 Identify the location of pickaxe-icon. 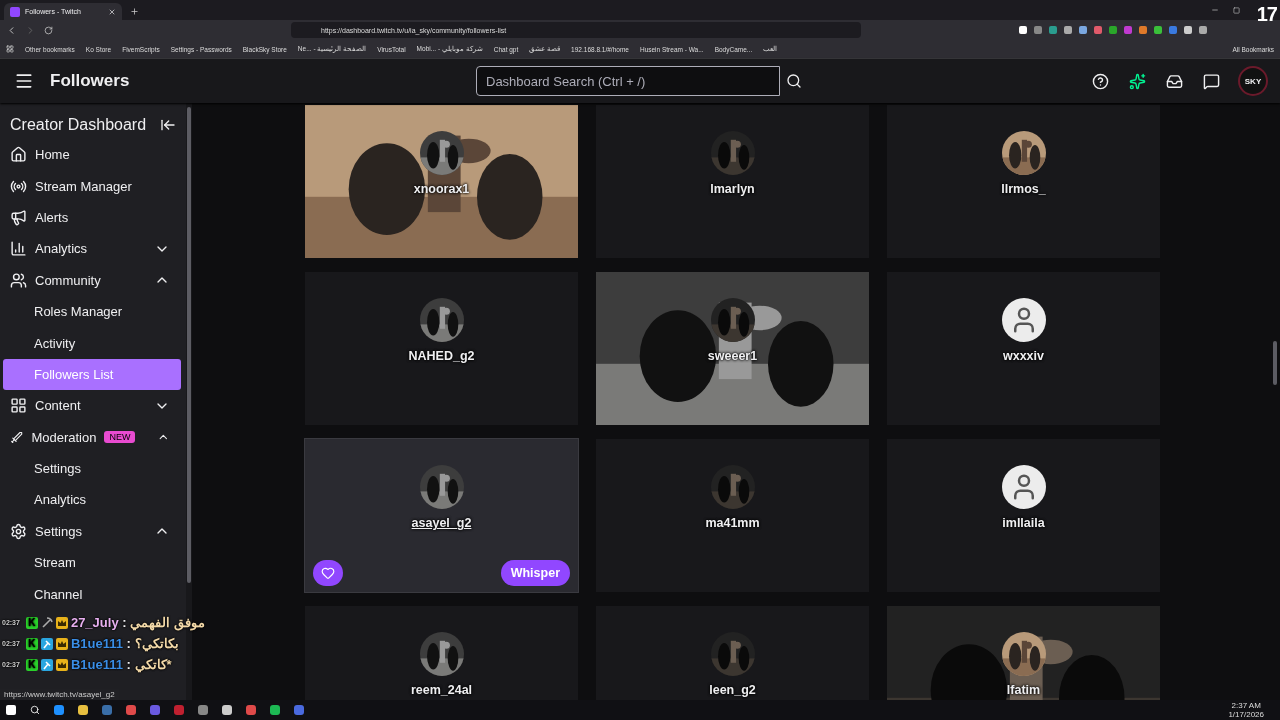
(46, 622).